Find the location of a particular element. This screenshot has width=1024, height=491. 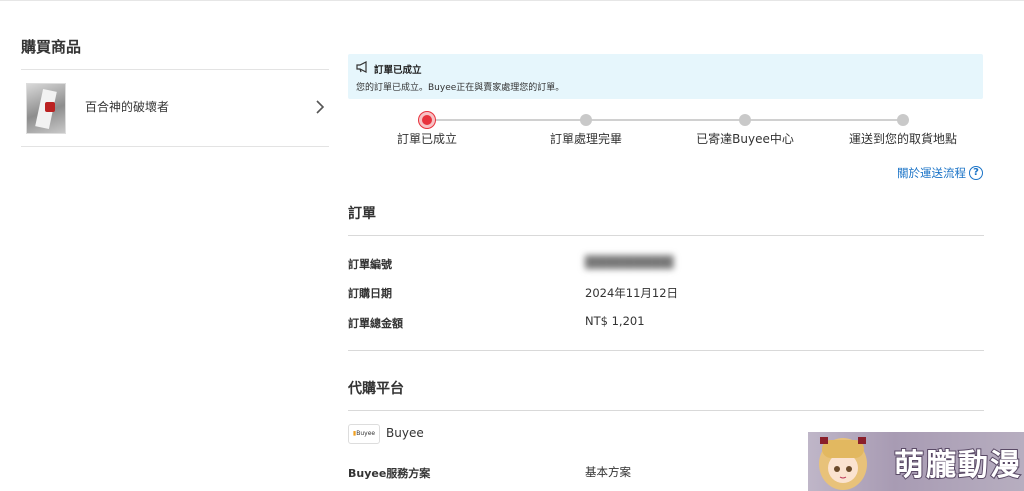

progress-line is located at coordinates (665, 120).